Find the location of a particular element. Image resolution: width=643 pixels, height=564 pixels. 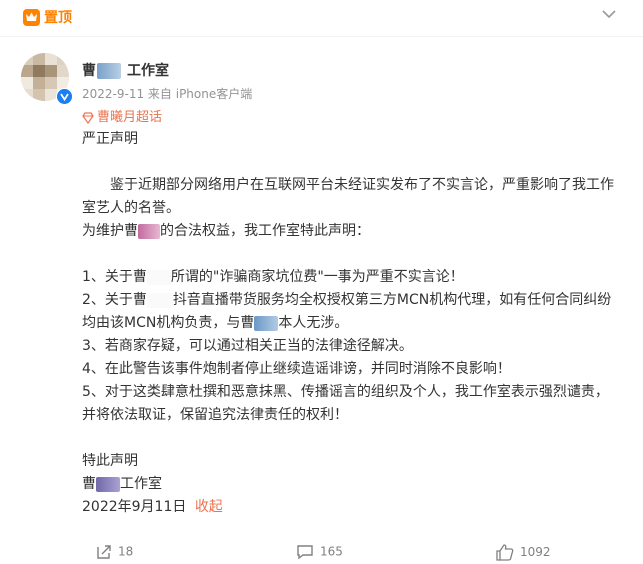

date-line: 2022年9月11日 收起 is located at coordinates (352, 507).